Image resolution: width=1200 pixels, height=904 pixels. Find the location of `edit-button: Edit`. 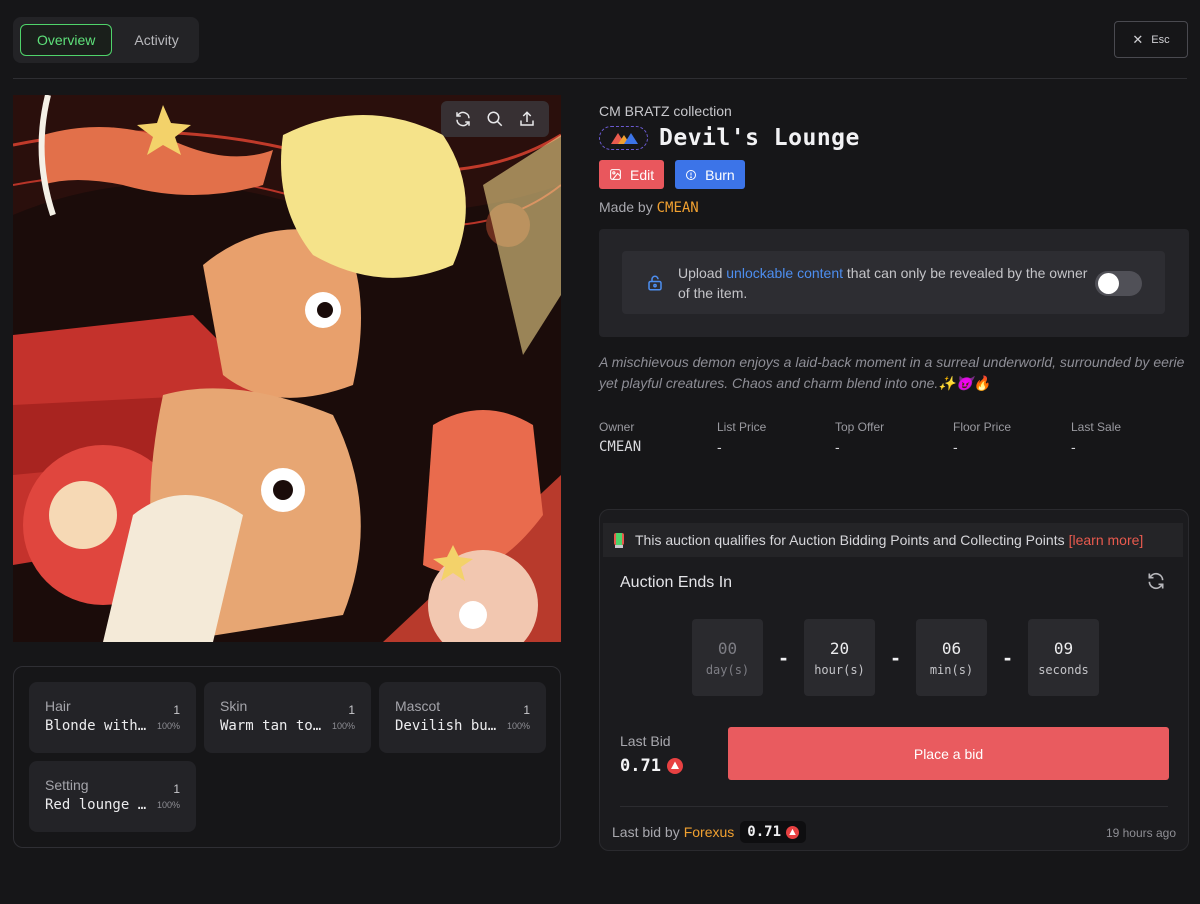

edit-button: Edit is located at coordinates (632, 174).